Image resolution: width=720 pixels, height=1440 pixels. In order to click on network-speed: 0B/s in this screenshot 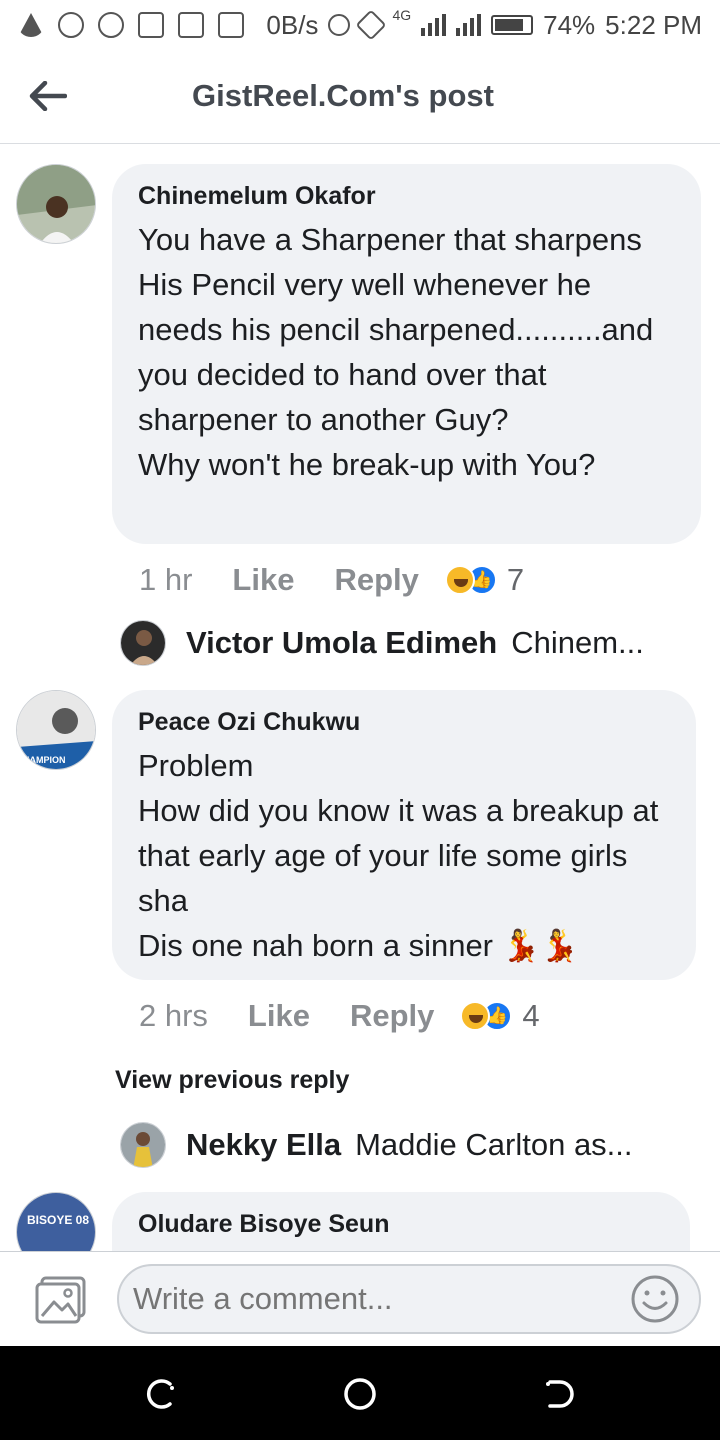, I will do `click(292, 24)`.